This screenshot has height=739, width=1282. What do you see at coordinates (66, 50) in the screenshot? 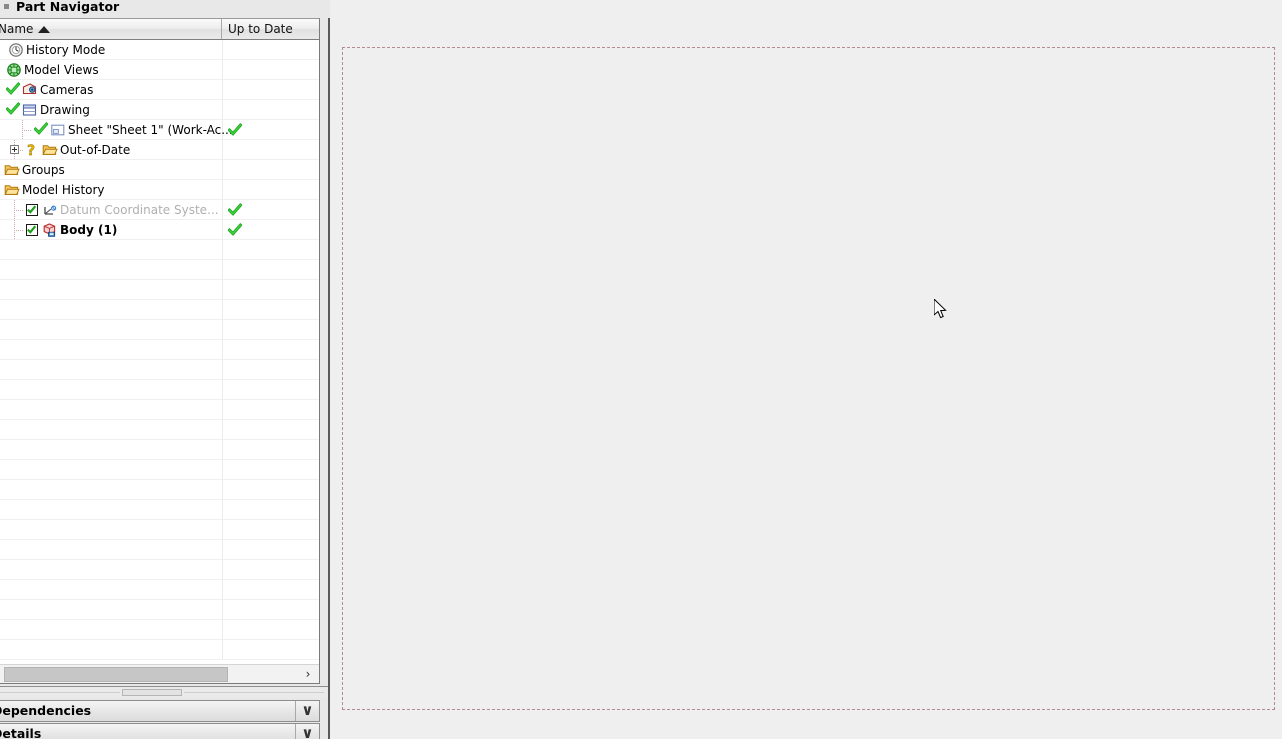
I see `tree-item-label: History Mode` at bounding box center [66, 50].